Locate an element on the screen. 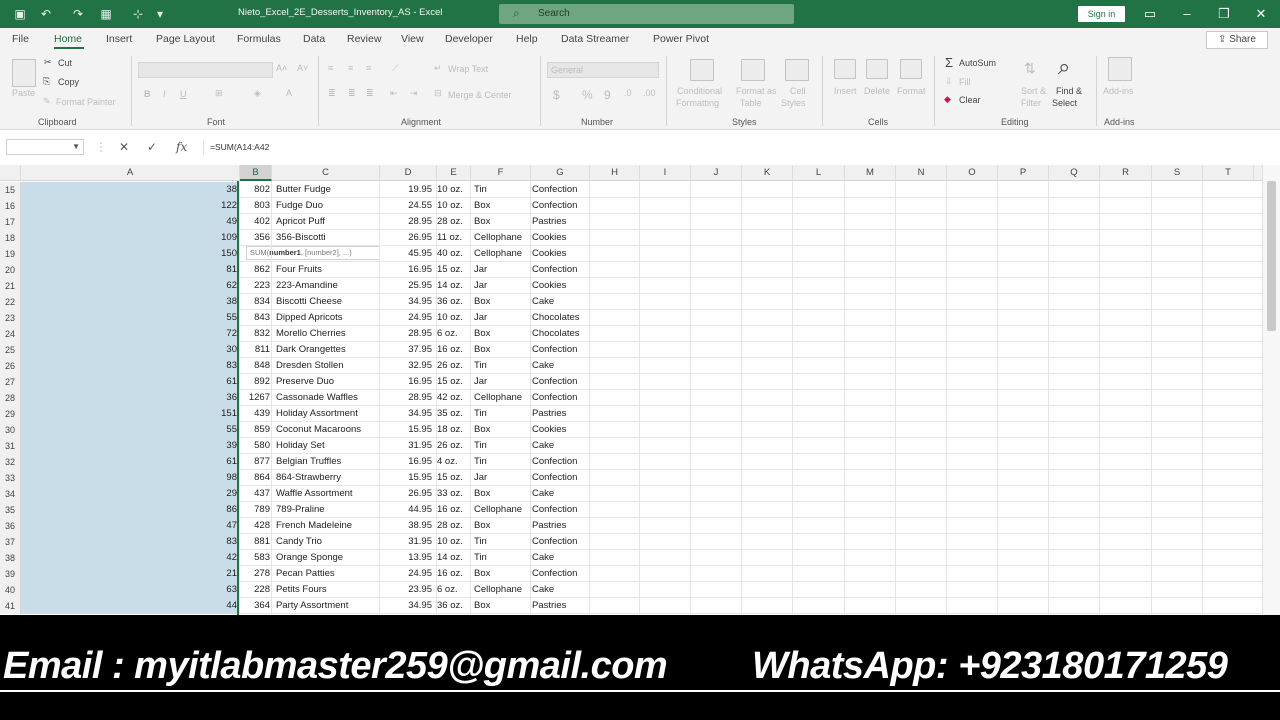 Image resolution: width=1280 pixels, height=720 pixels. cell-b: 437 is located at coordinates (256, 494).